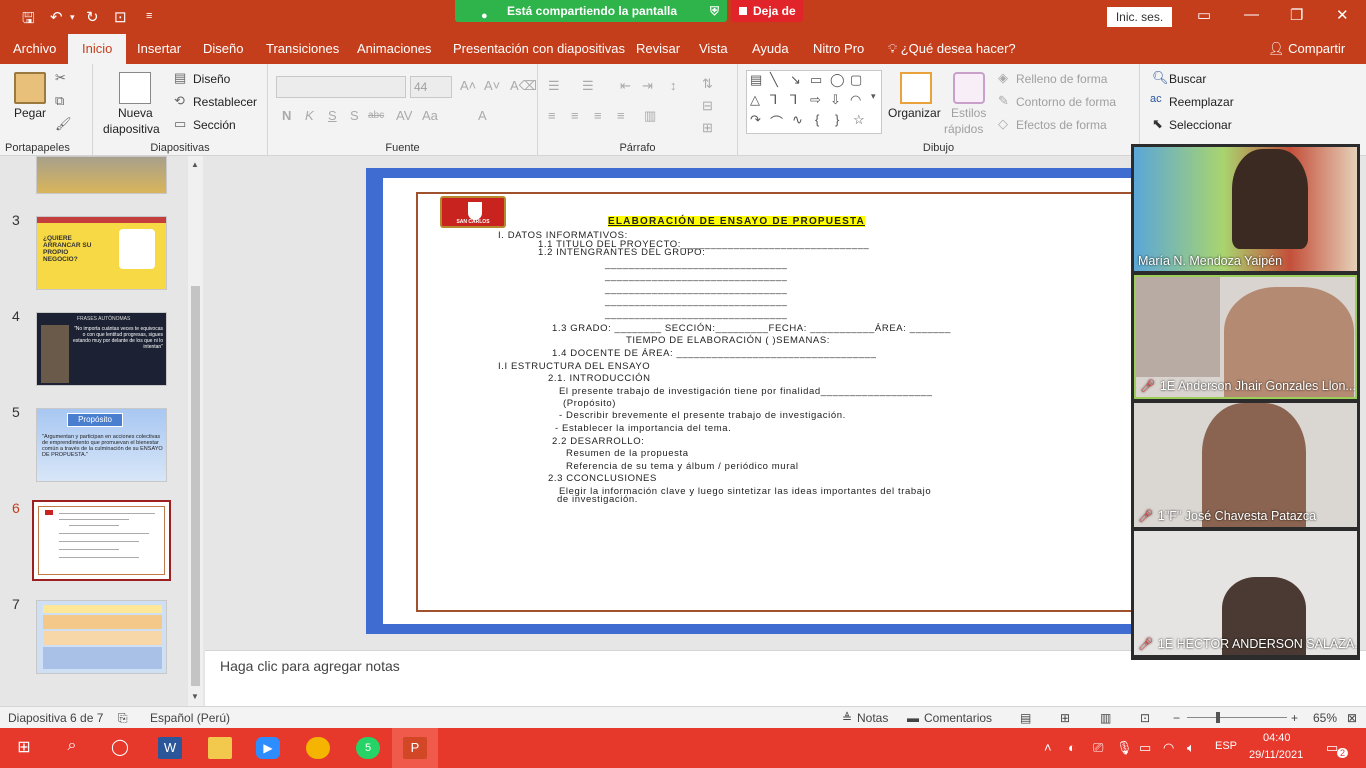  I want to click on curve-shape-icon: ◠, so click(855, 100).